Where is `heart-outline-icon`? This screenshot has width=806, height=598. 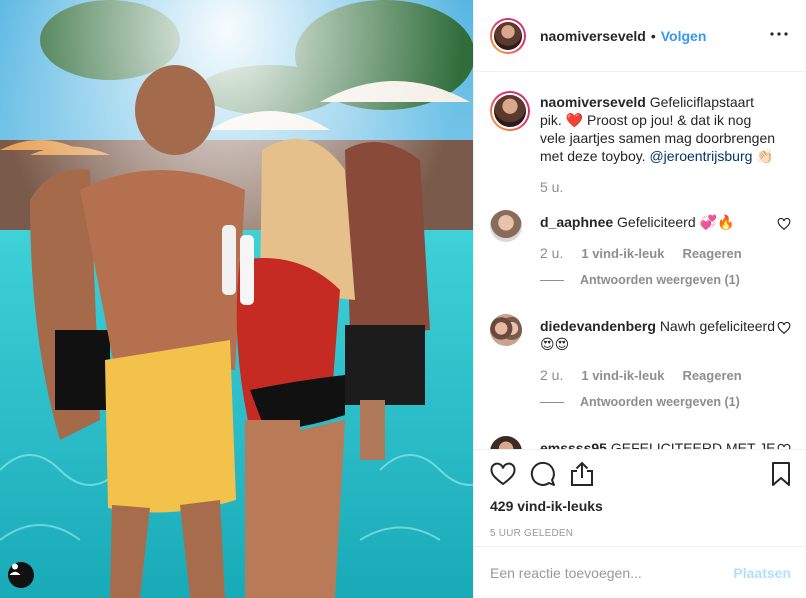
heart-outline-icon is located at coordinates (503, 474).